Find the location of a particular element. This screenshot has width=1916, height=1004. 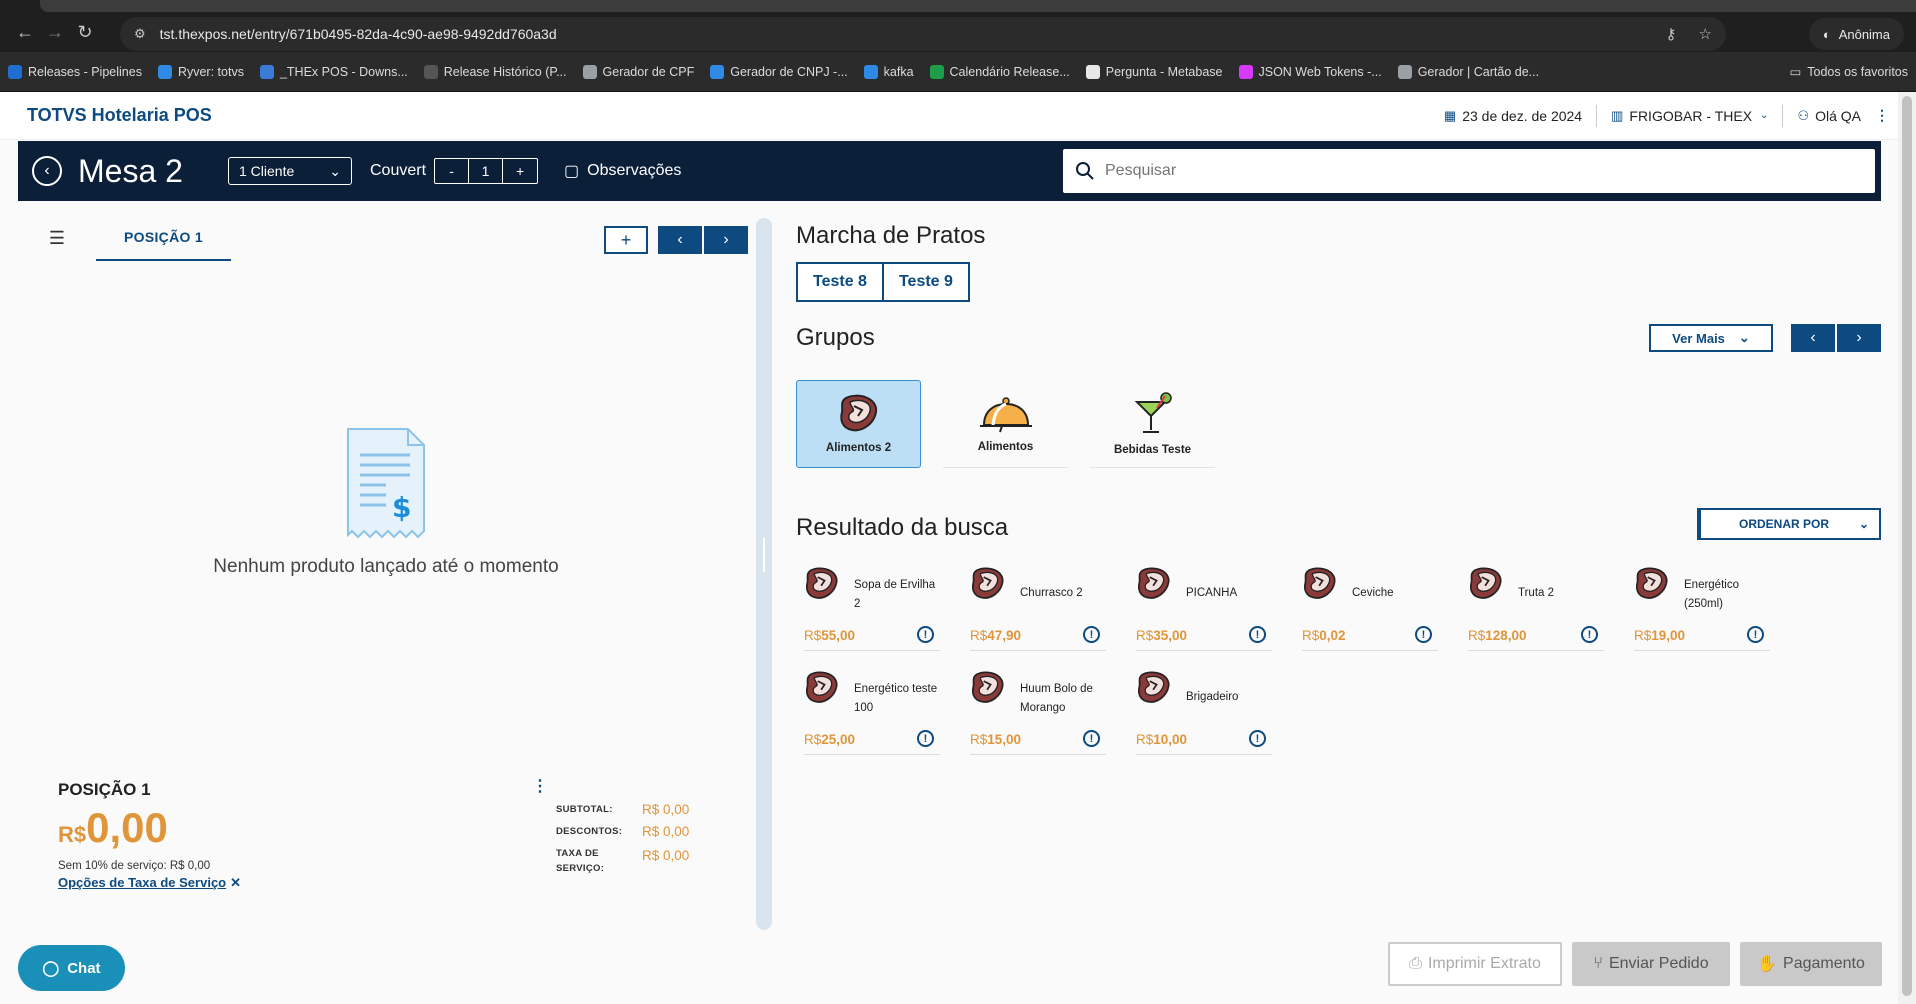

product-card: PICANHA R$35,00! is located at coordinates (1211, 614).